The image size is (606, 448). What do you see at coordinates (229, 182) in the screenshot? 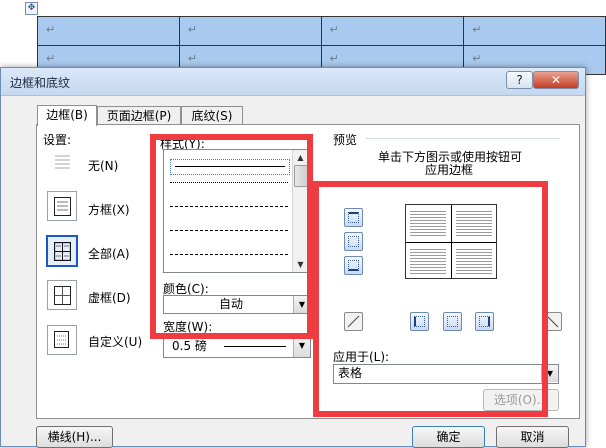
I see `style-option-dotted` at bounding box center [229, 182].